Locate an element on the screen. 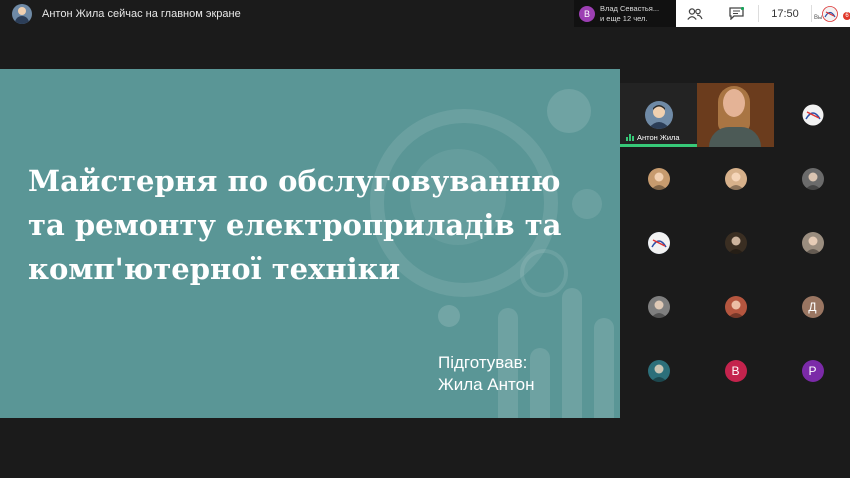 This screenshot has height=478, width=850. self-view-button: Вы 6 is located at coordinates (831, 13).